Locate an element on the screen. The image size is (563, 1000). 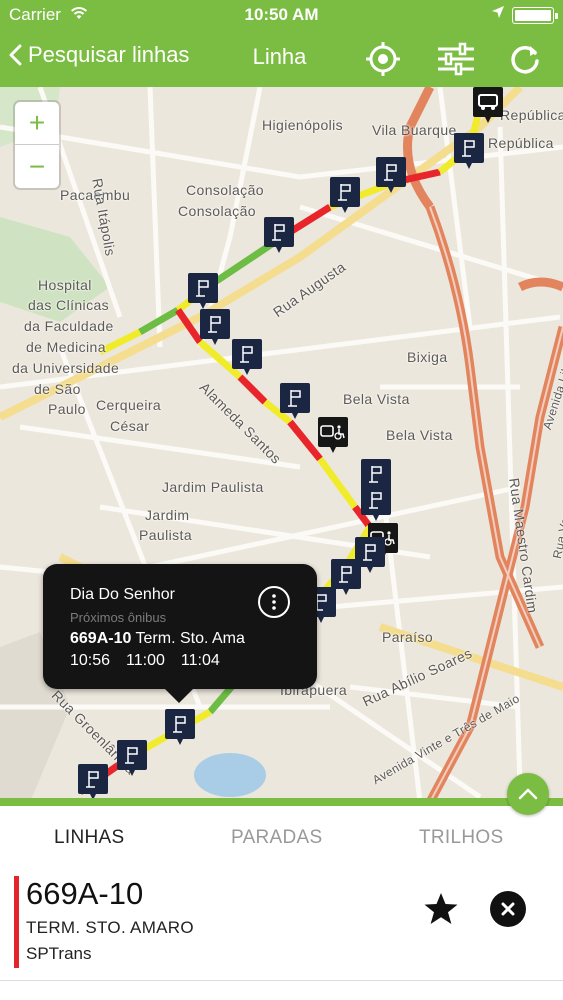
expand-panel-button is located at coordinates (528, 794).